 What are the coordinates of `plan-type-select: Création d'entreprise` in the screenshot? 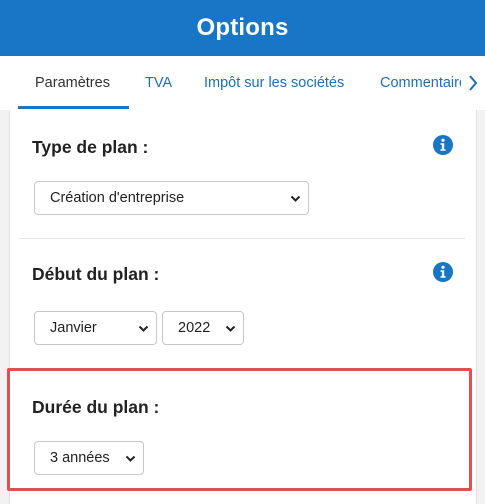 It's located at (171, 198).